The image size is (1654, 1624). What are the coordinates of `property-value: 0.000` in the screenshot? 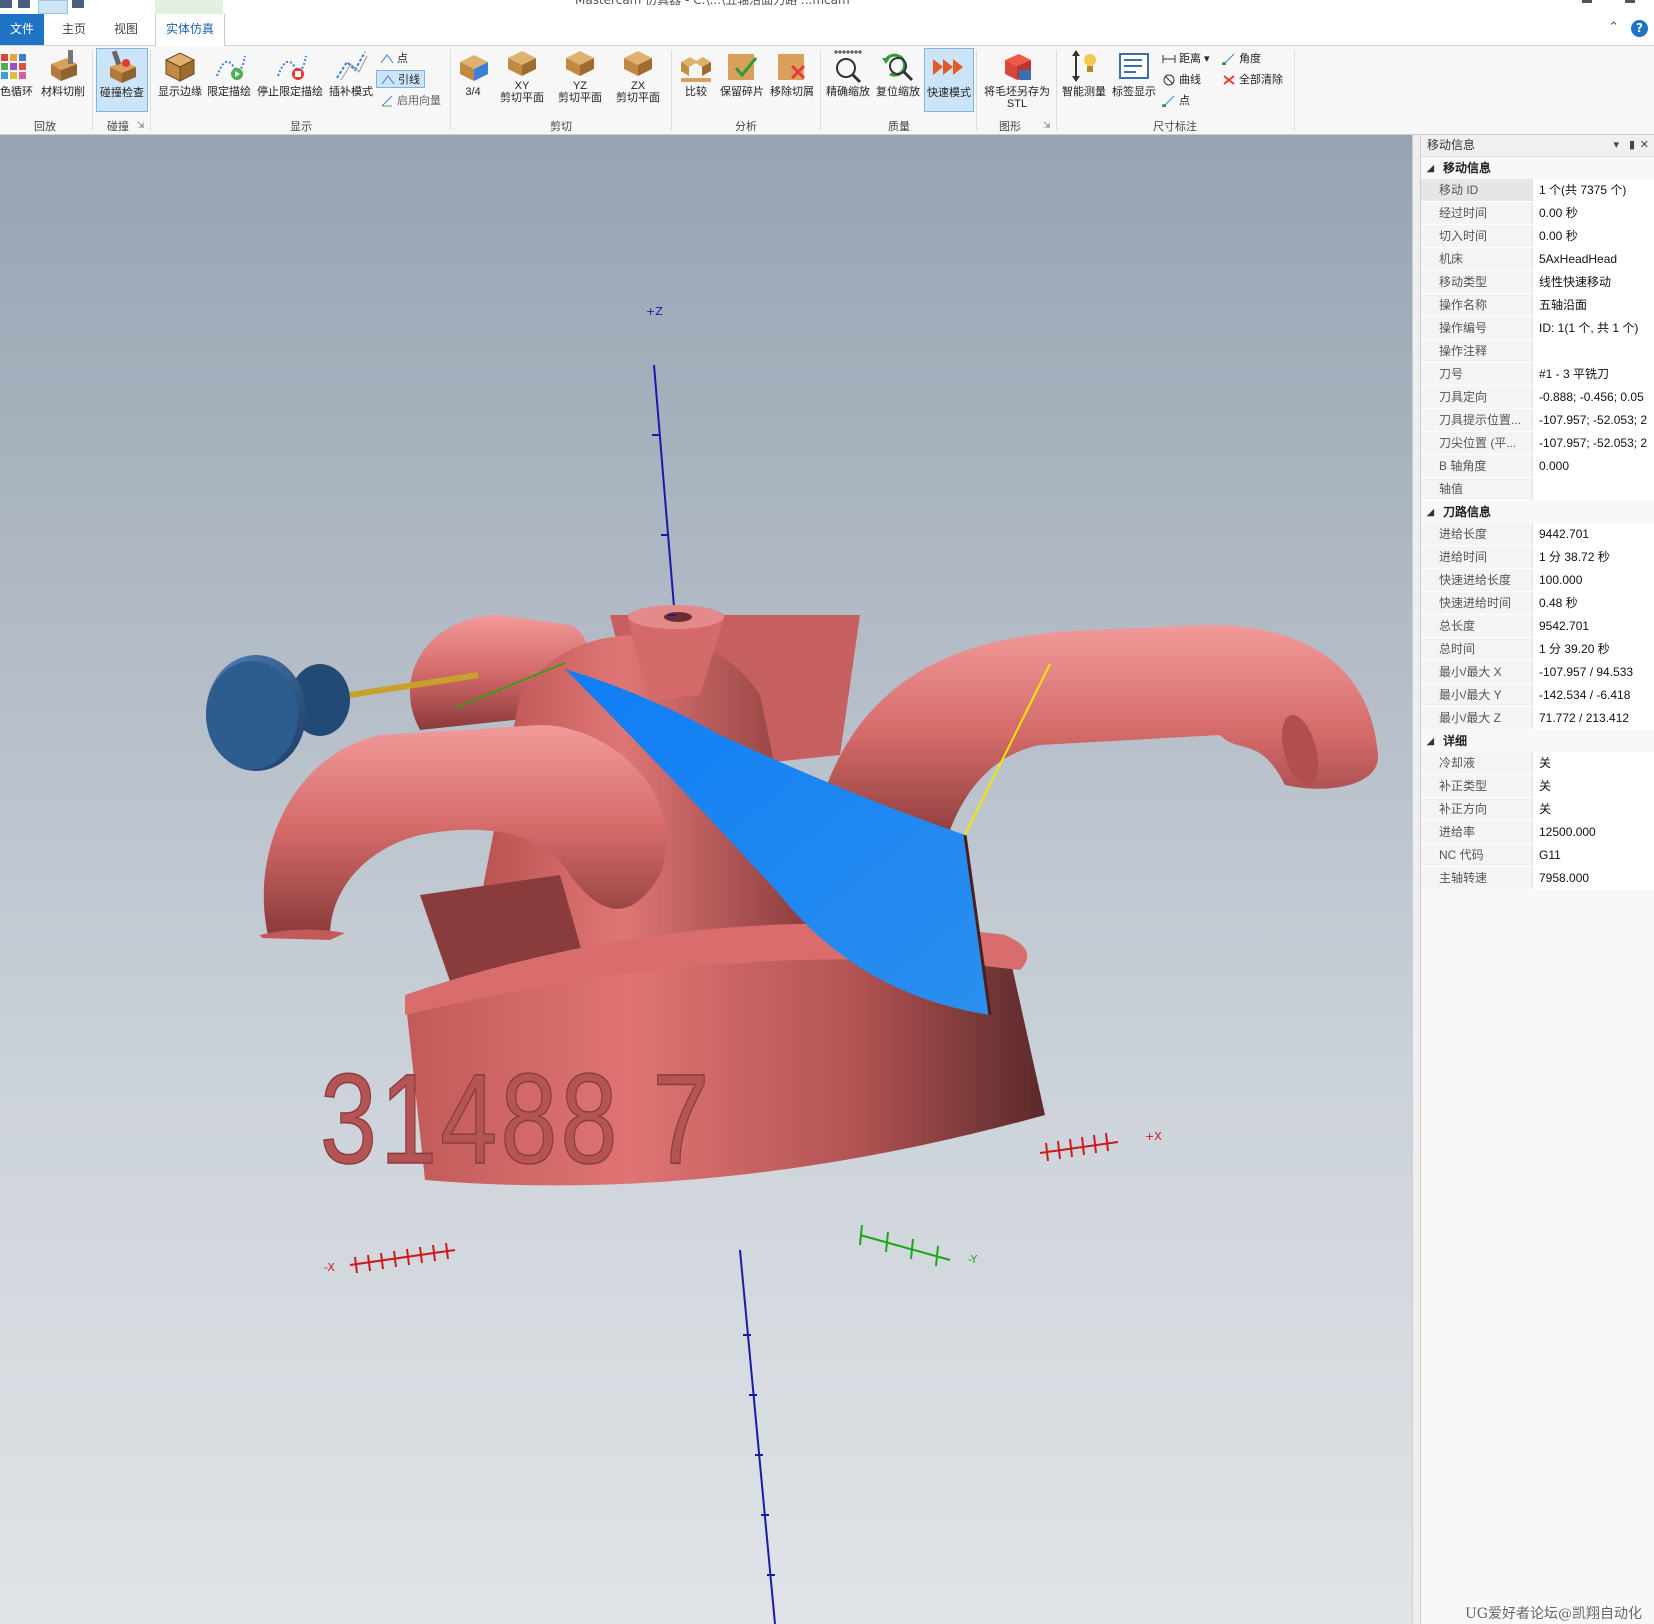 It's located at (1593, 466).